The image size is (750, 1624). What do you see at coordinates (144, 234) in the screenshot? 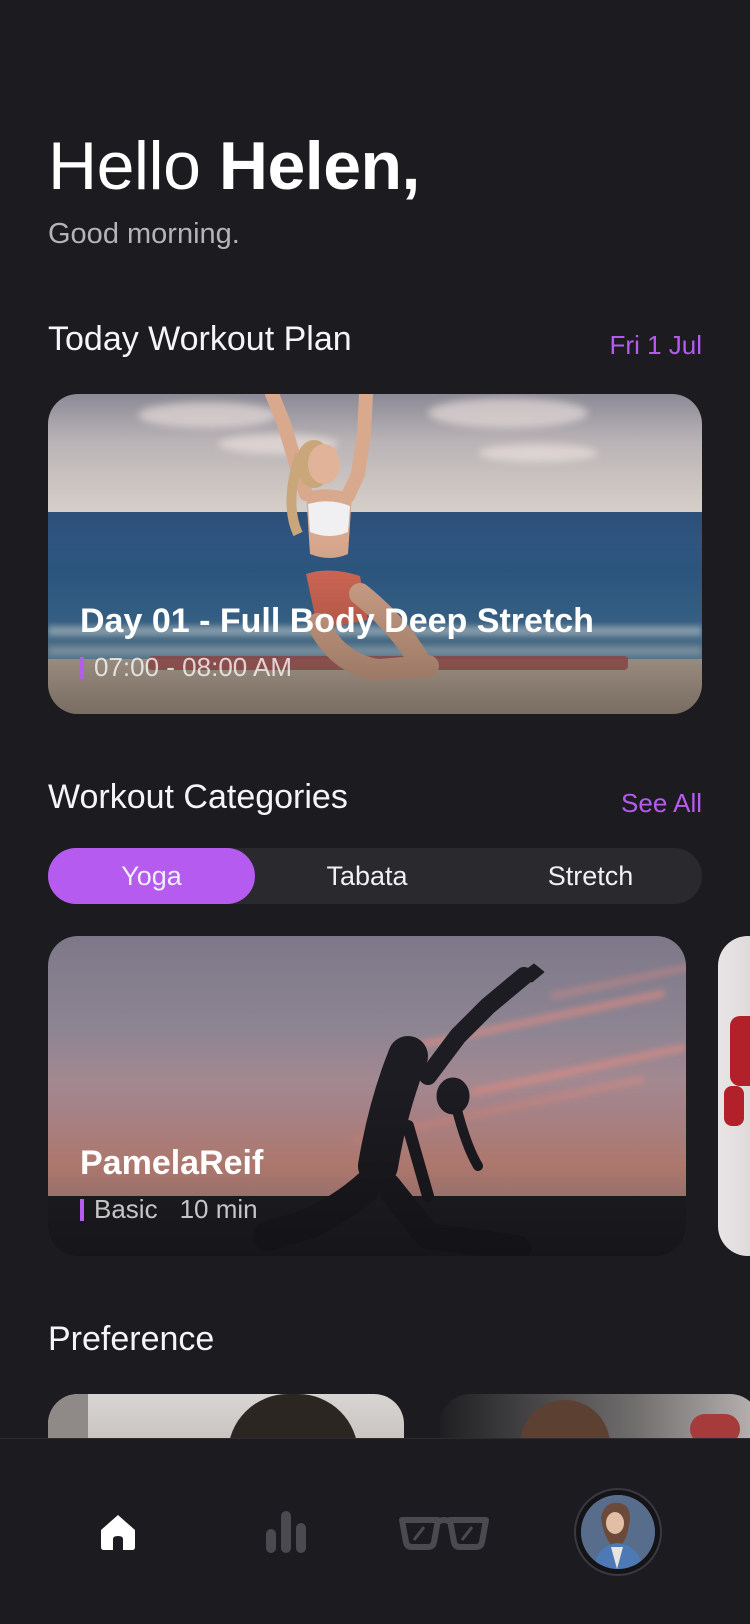
I see `greeting-subtitle: Good morning.` at bounding box center [144, 234].